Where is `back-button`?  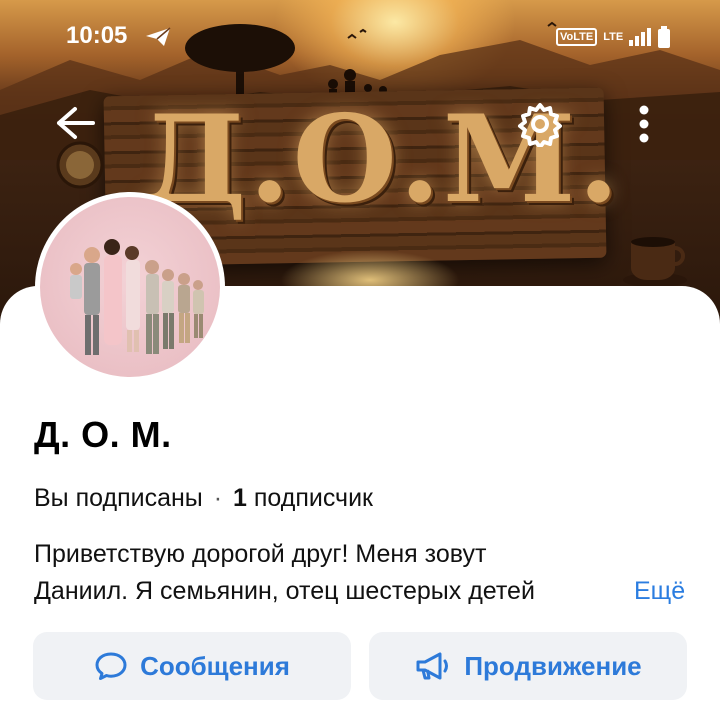
back-button is located at coordinates (75, 123).